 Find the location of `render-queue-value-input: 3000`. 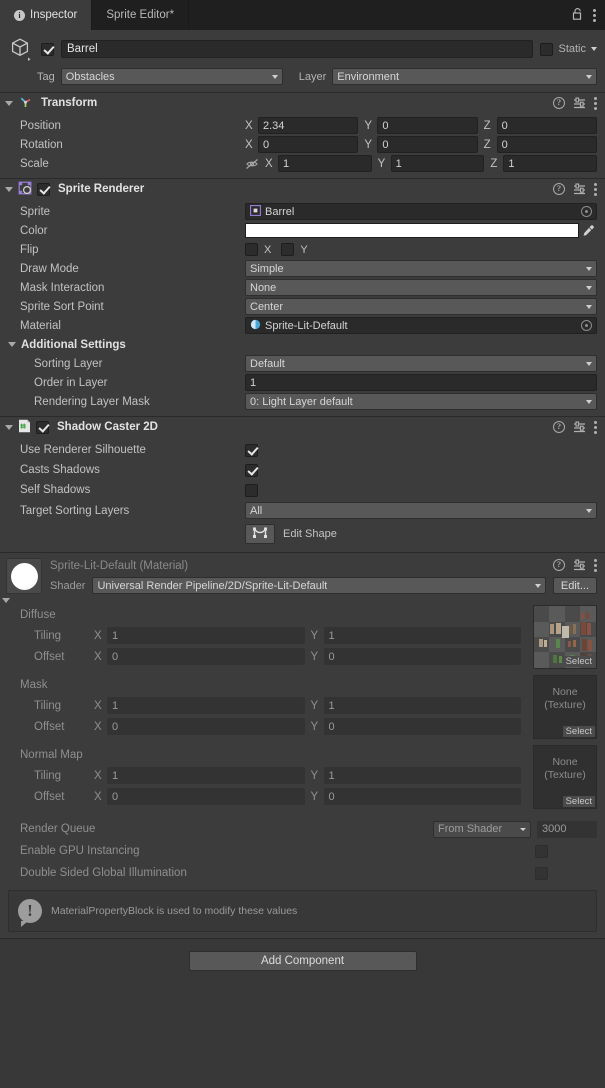

render-queue-value-input: 3000 is located at coordinates (567, 829).